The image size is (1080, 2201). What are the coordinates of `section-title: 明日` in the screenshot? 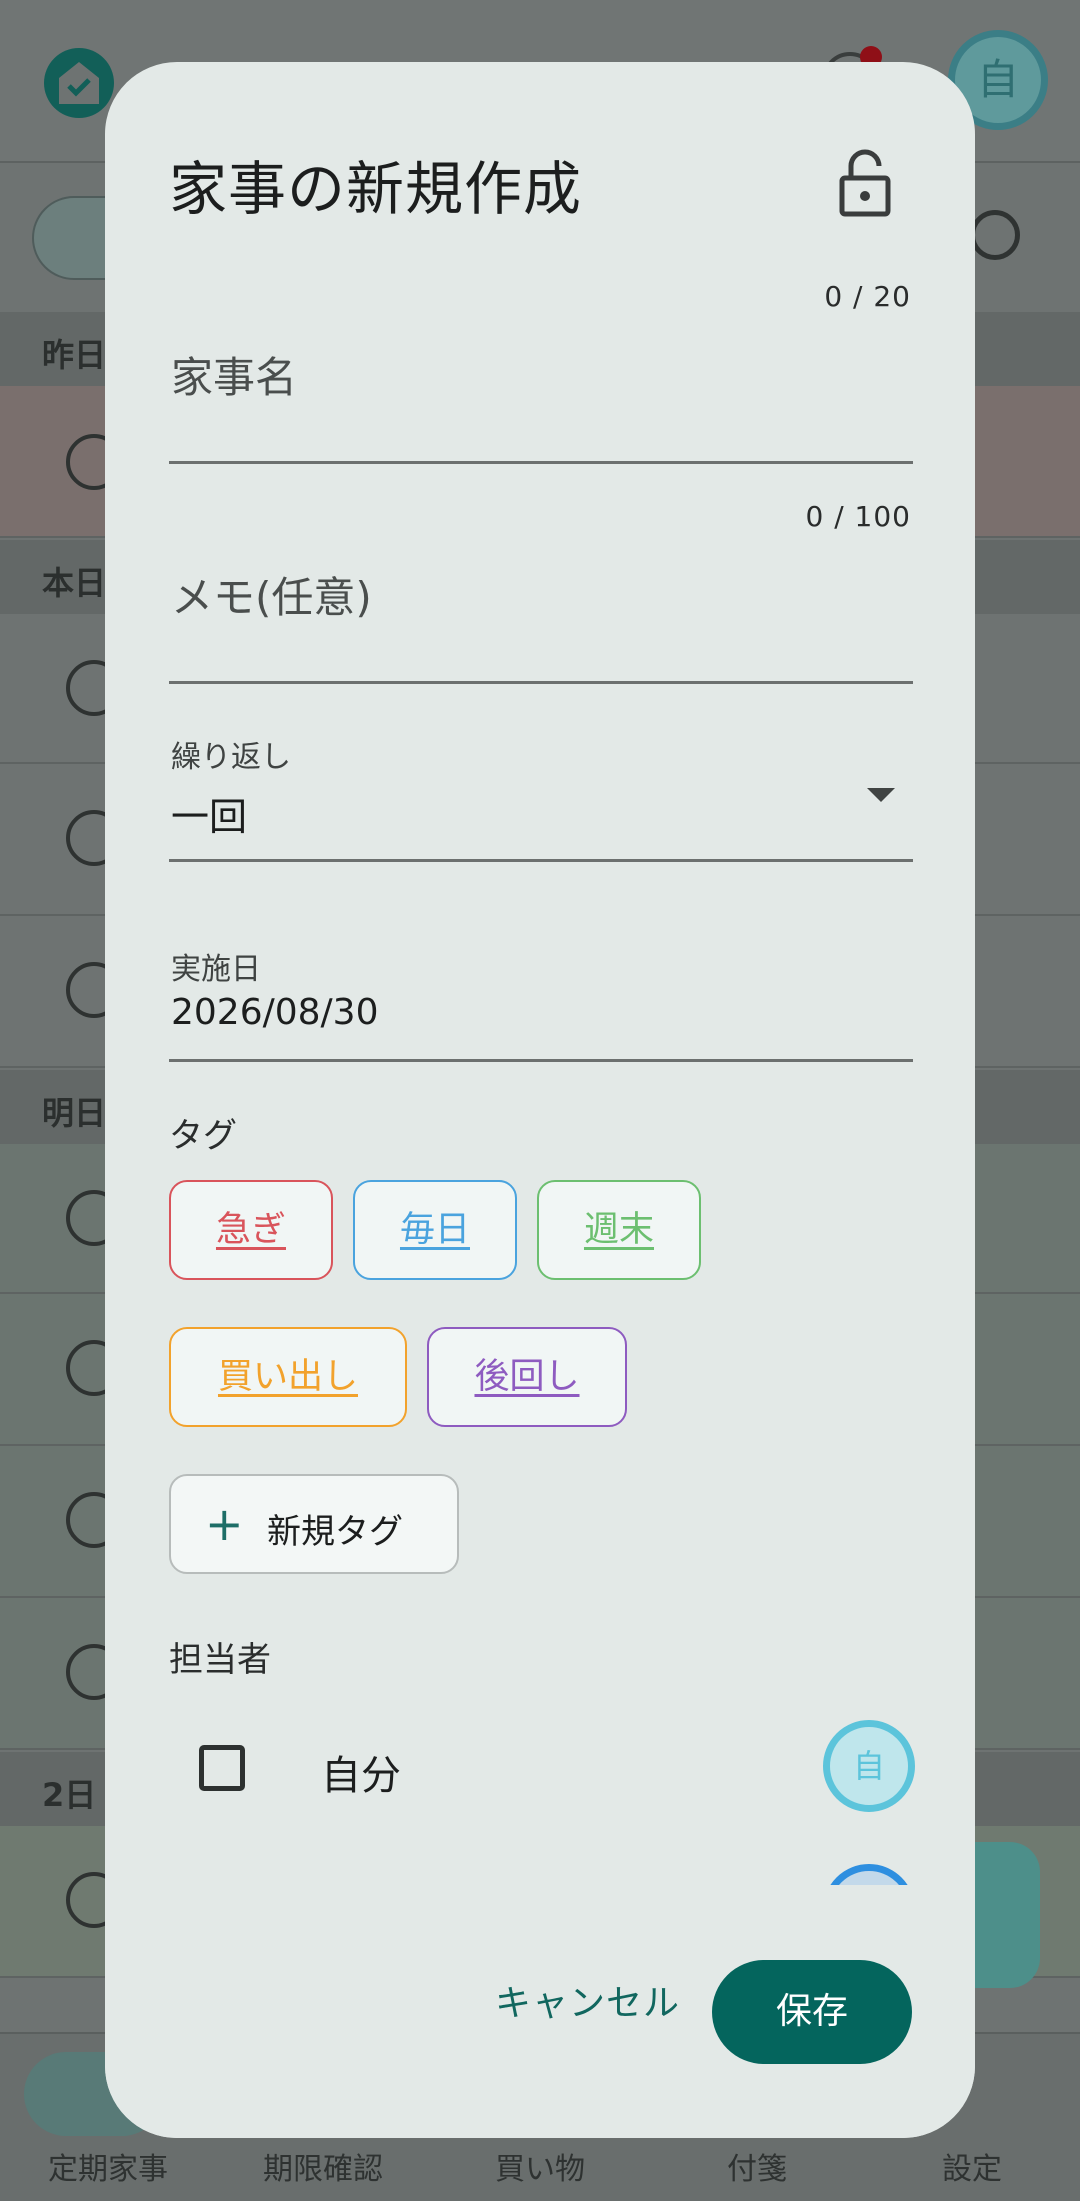 It's located at (74, 1113).